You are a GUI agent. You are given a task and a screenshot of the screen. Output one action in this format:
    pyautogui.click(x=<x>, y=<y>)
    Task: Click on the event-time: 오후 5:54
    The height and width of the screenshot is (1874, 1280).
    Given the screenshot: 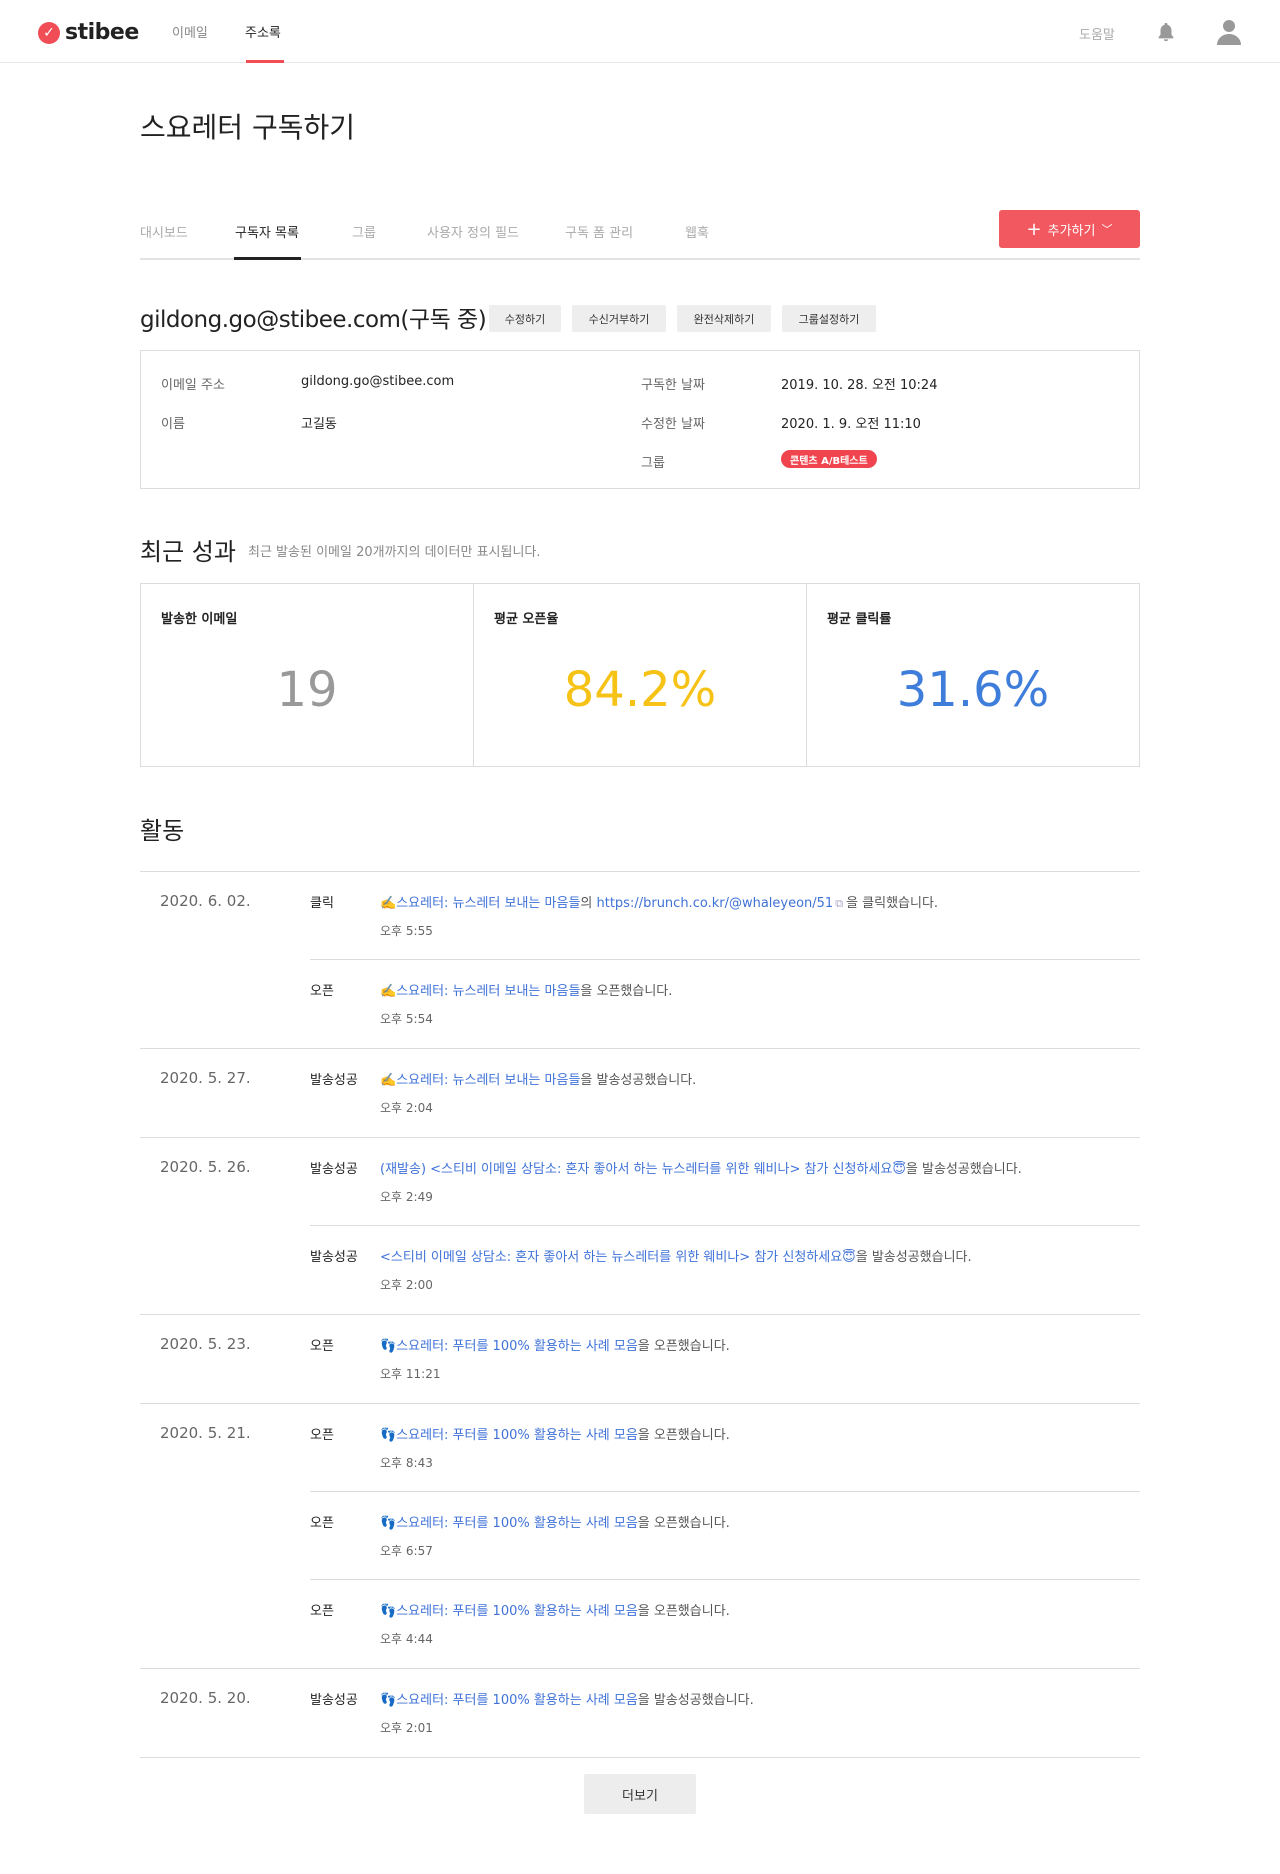 What is the action you would take?
    pyautogui.click(x=406, y=1019)
    